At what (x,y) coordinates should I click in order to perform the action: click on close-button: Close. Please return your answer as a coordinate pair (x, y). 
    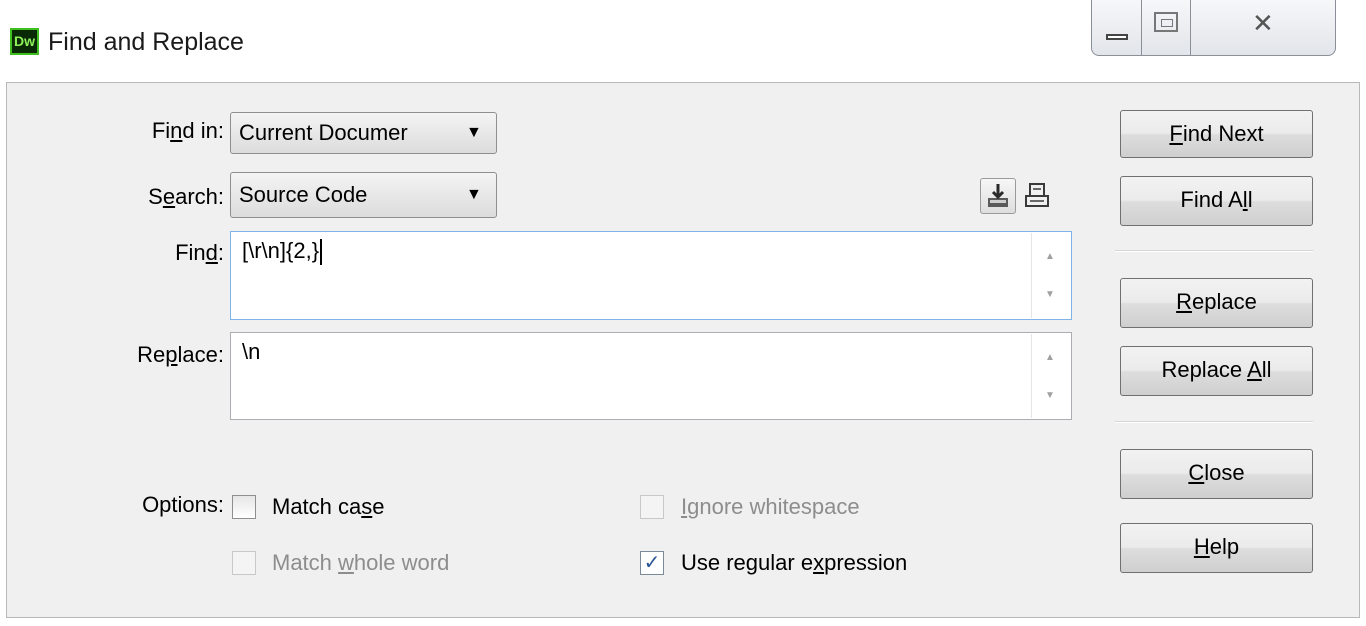
    Looking at the image, I should click on (1216, 474).